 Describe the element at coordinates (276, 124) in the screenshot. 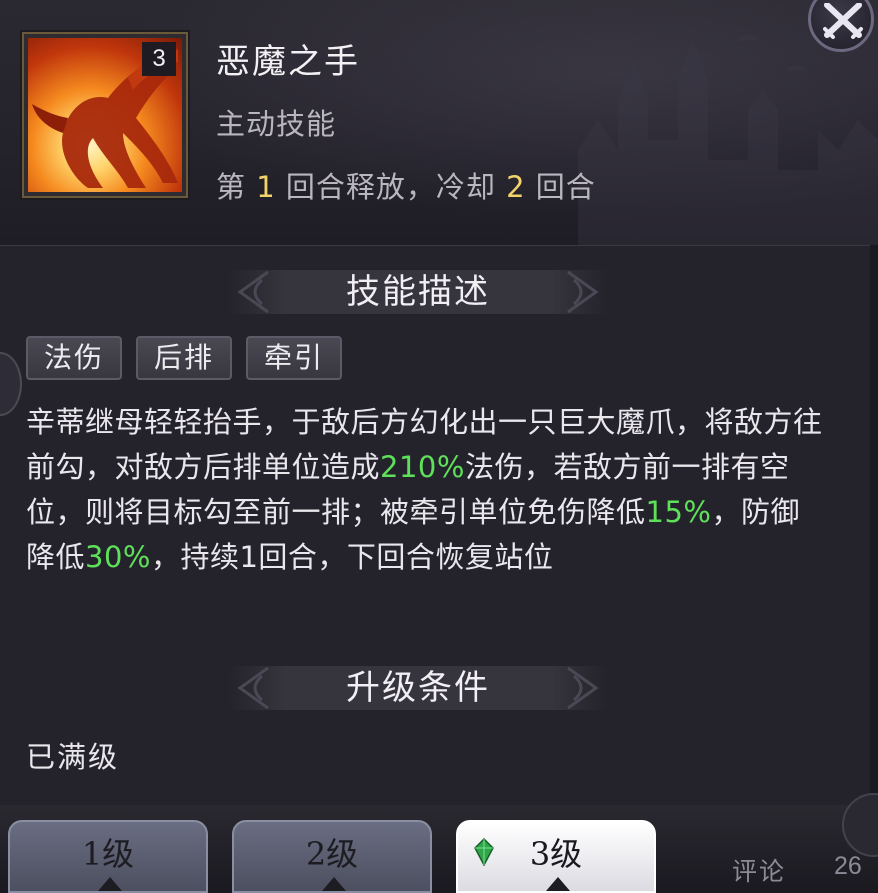

I see `skill-type: 主动技能` at that location.